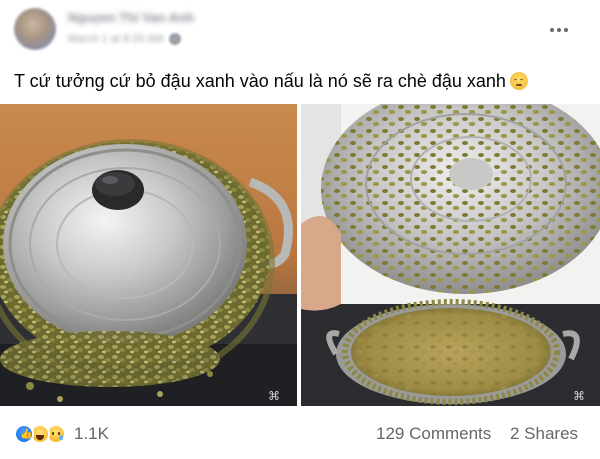 The image size is (600, 459). Describe the element at coordinates (544, 434) in the screenshot. I see `shares-link: 2 Shares` at that location.